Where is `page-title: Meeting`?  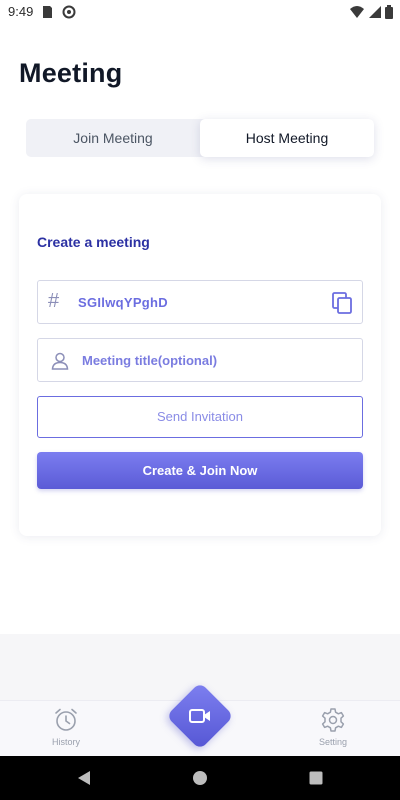 page-title: Meeting is located at coordinates (71, 73).